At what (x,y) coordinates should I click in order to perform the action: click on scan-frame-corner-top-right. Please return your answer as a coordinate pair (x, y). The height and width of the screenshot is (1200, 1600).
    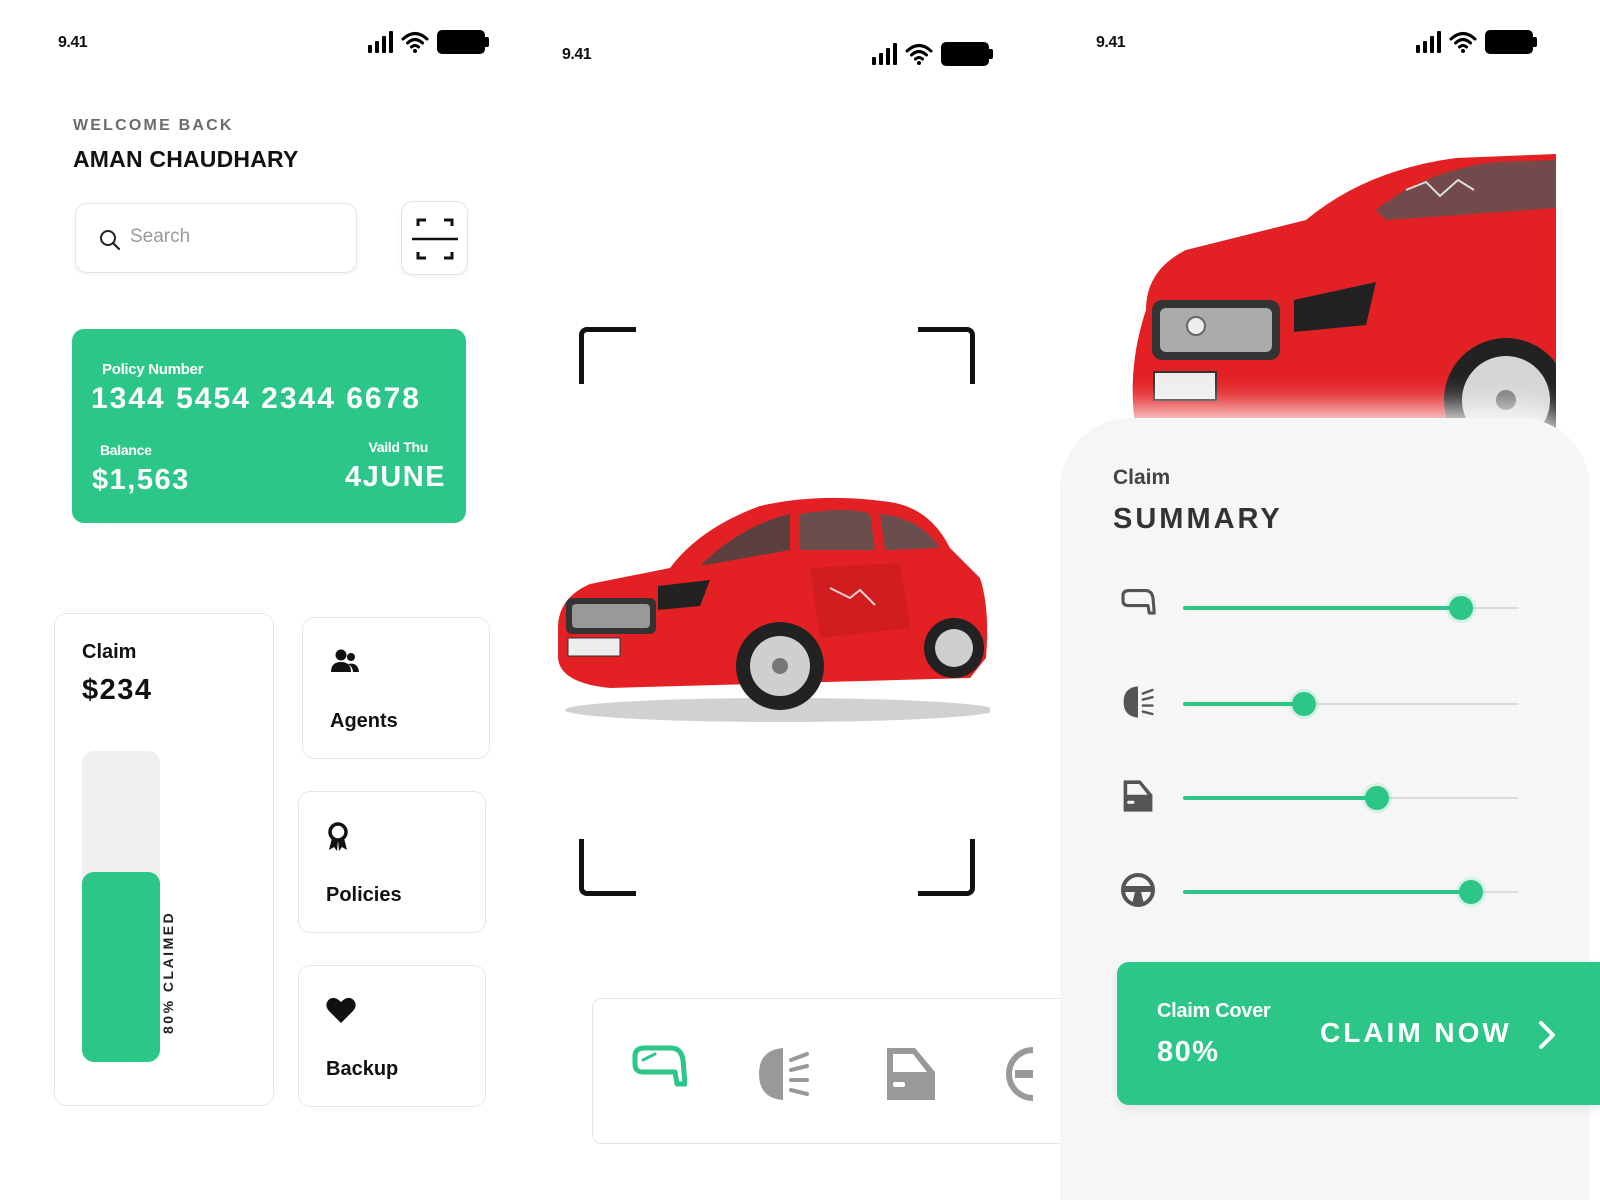
    Looking at the image, I should click on (946, 355).